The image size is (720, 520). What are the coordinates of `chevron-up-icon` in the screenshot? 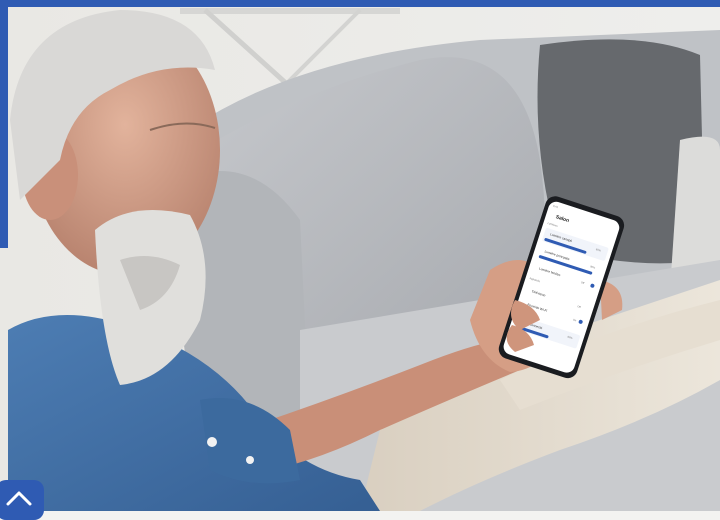 It's located at (19, 498).